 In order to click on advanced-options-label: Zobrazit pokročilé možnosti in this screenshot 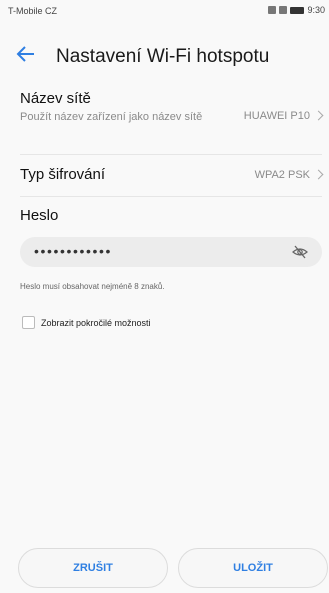, I will do `click(96, 322)`.